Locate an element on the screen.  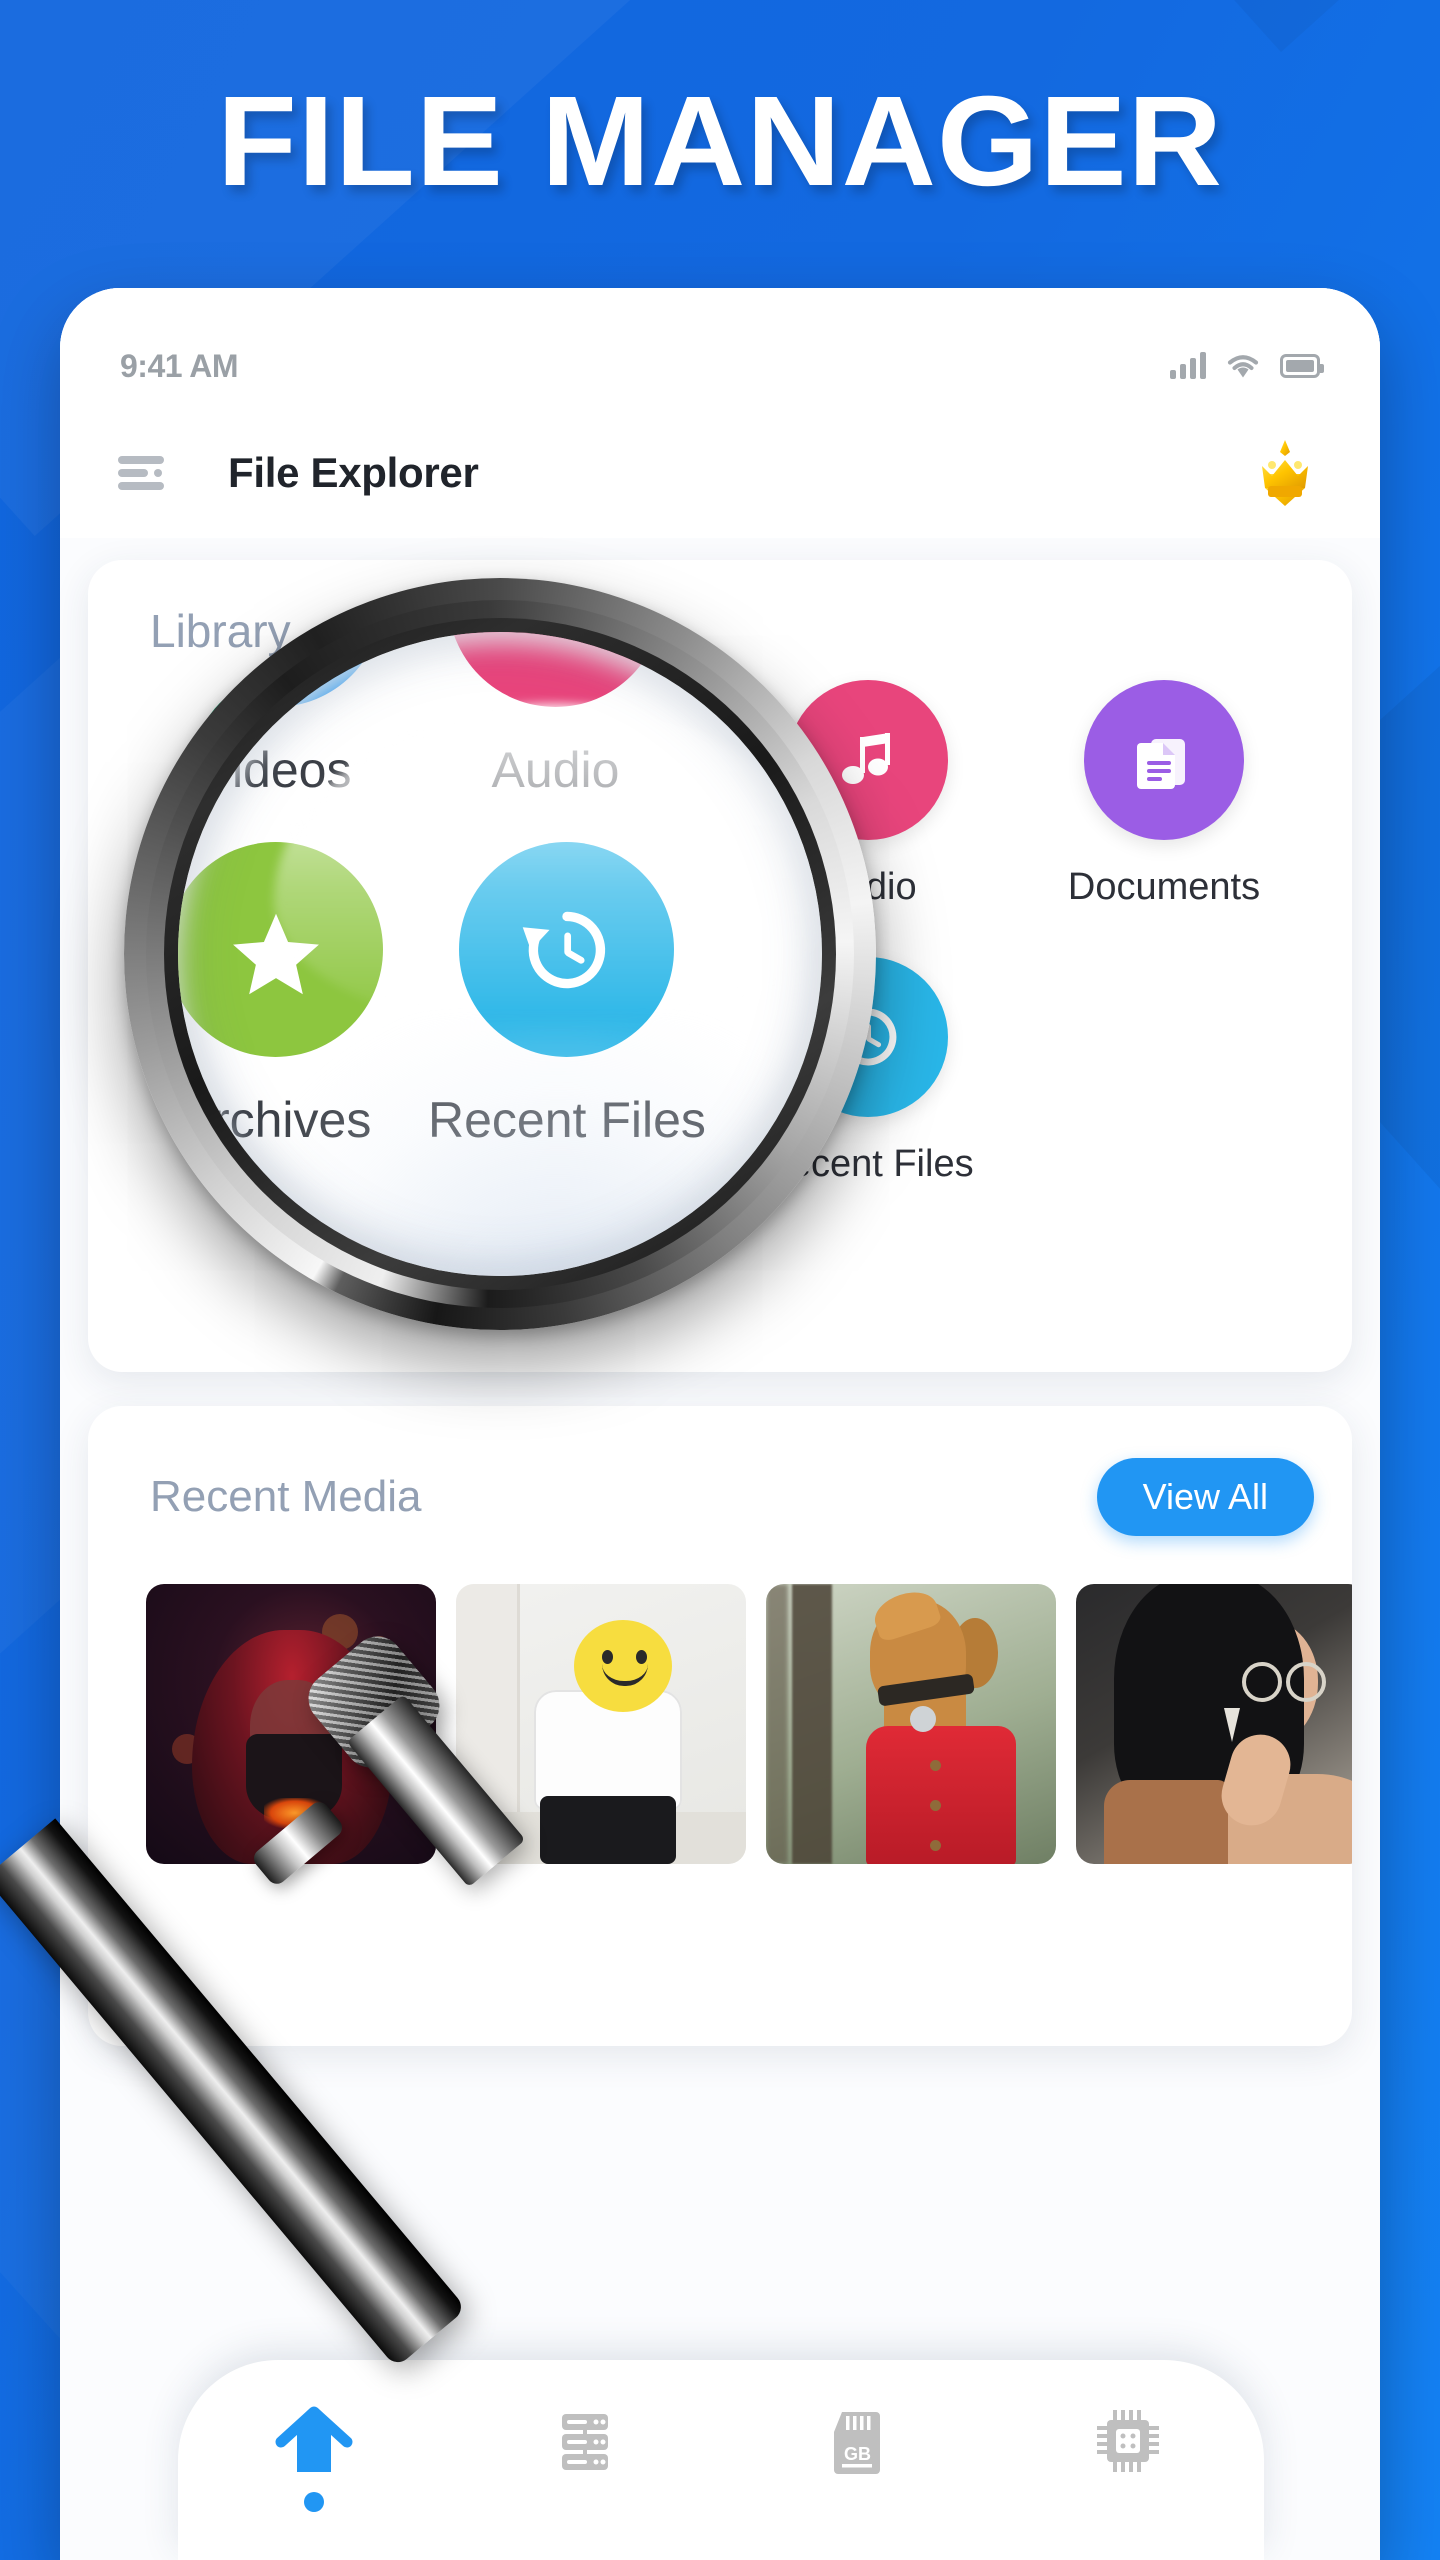
library-item-documents: Documents is located at coordinates (1164, 794).